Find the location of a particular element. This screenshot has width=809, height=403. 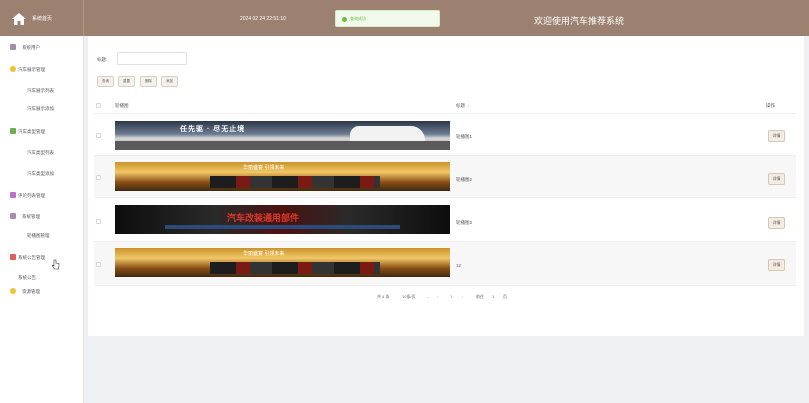

square-icon is located at coordinates (13, 131).